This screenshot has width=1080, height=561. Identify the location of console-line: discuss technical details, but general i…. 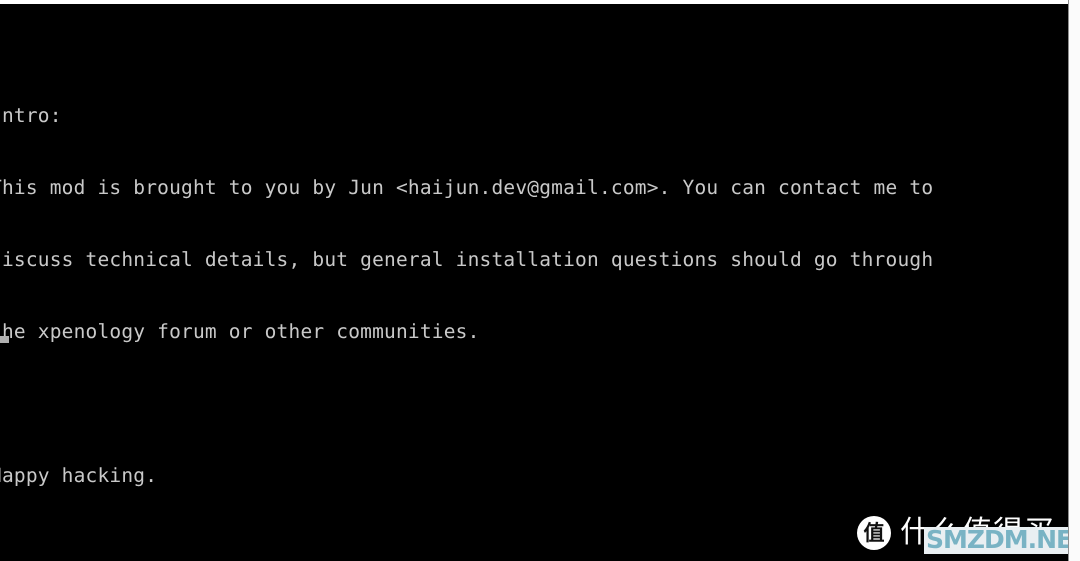
(467, 259).